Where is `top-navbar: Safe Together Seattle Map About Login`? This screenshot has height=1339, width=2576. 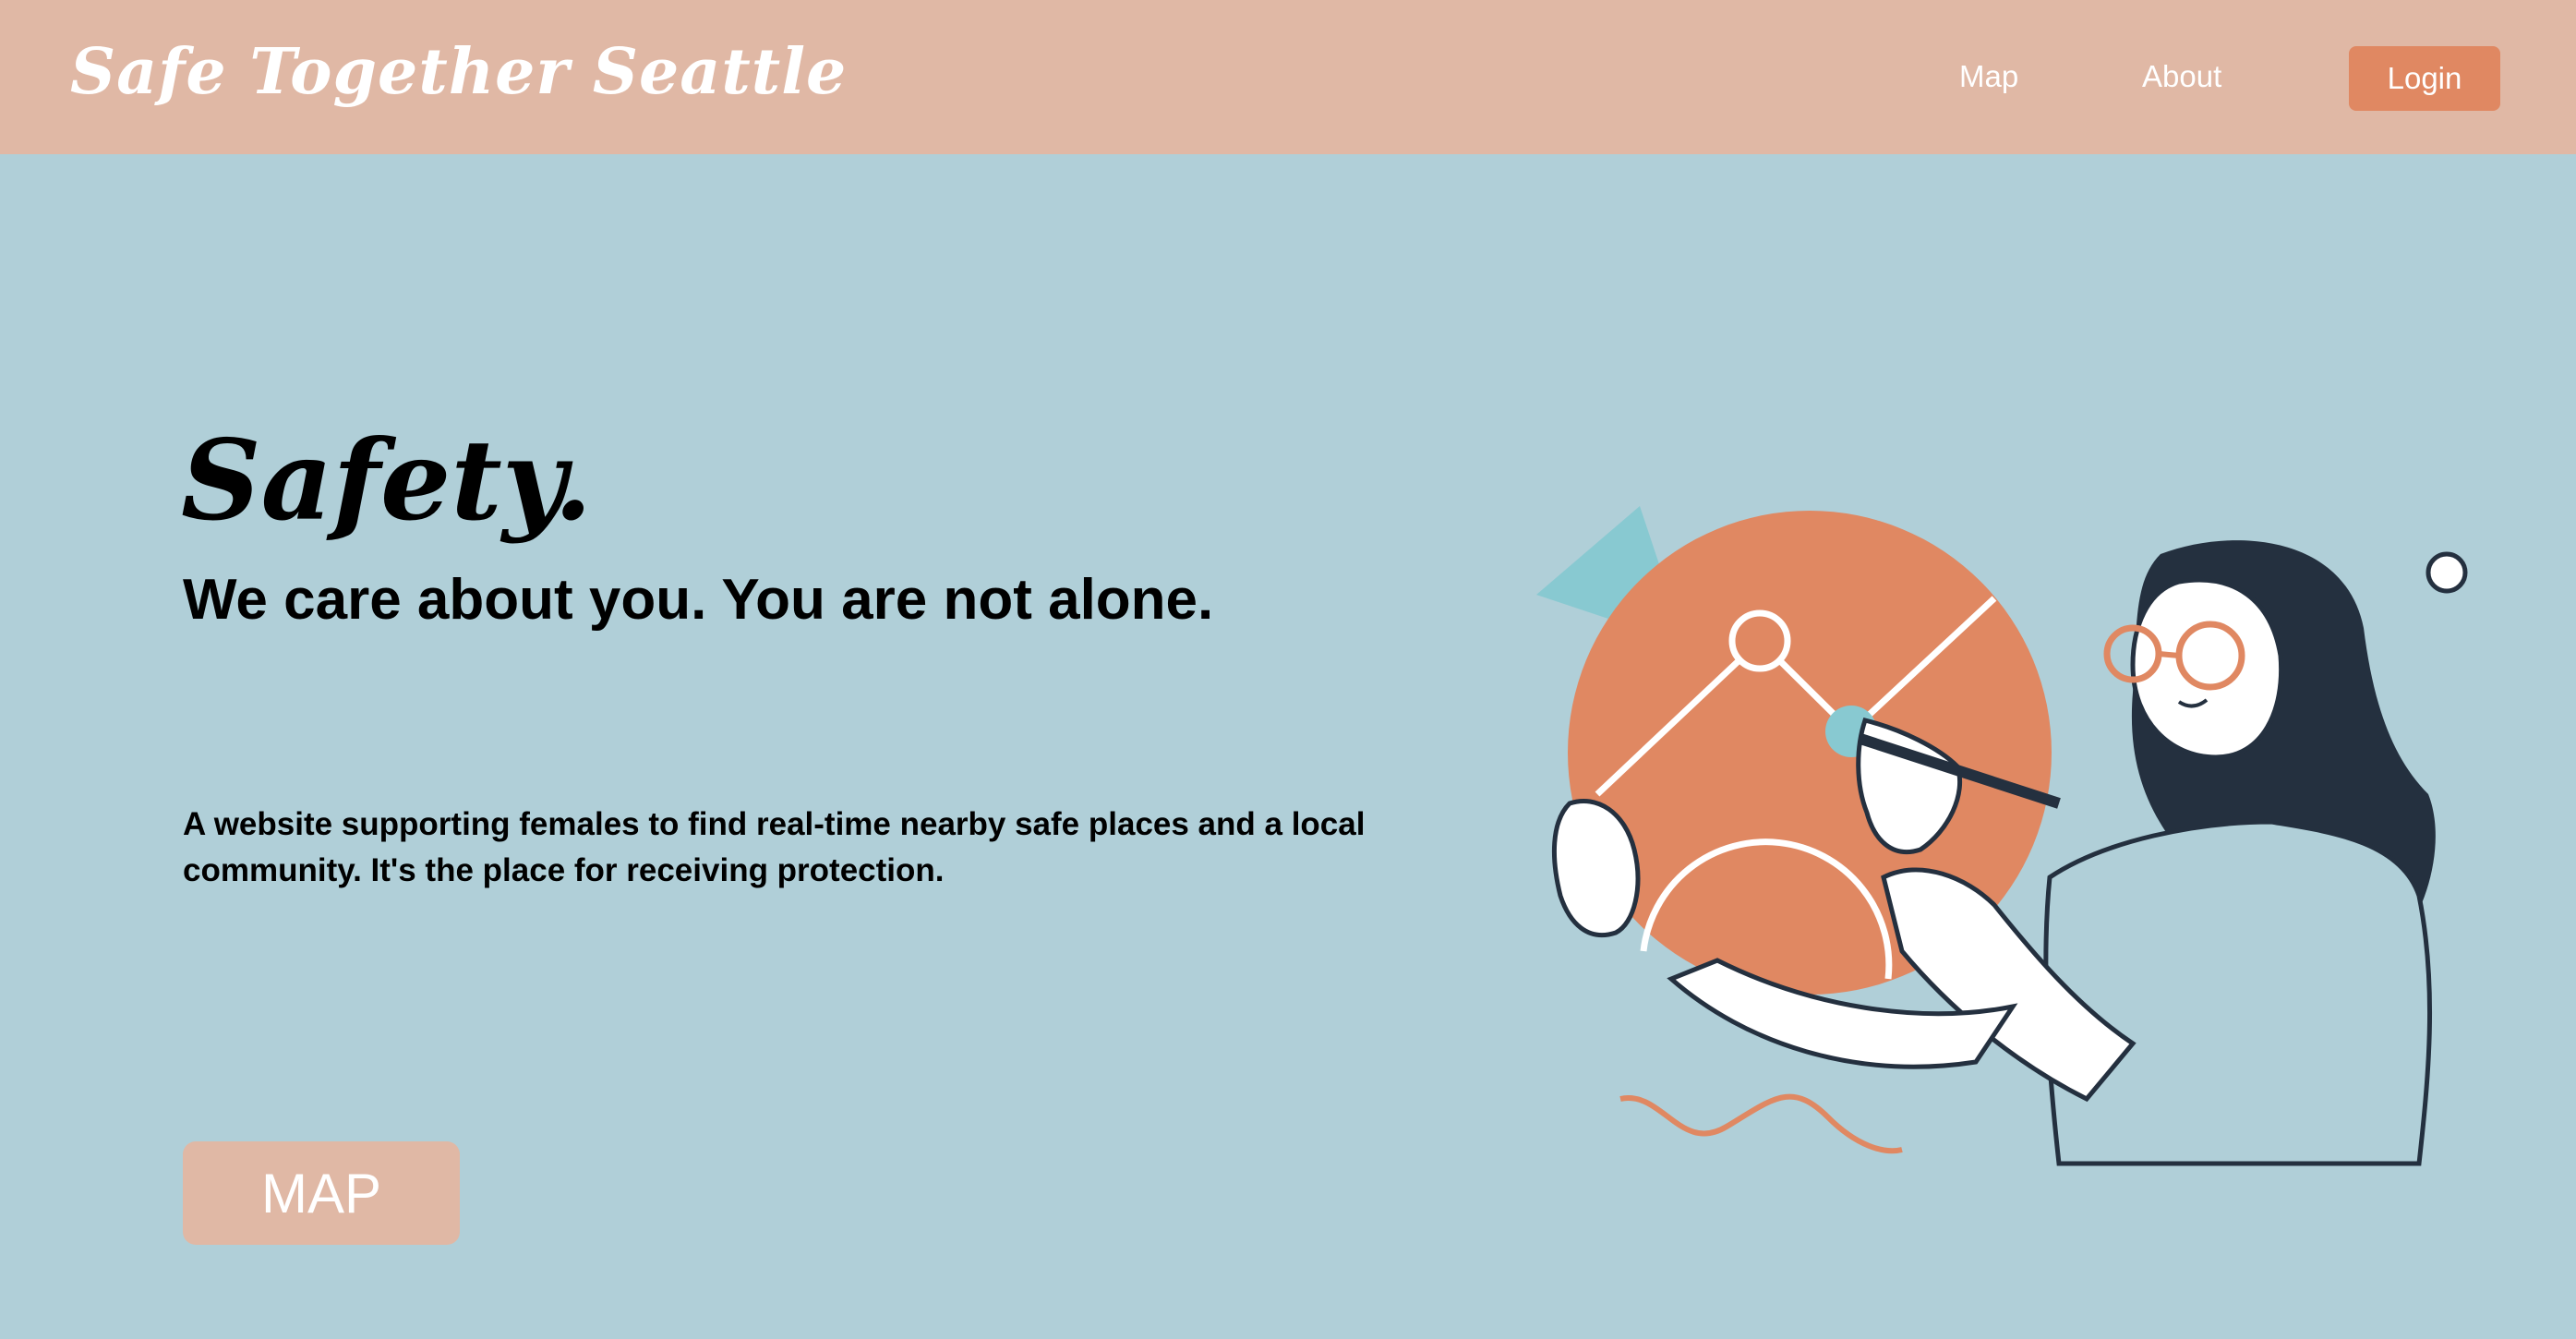
top-navbar: Safe Together Seattle Map About Login is located at coordinates (1288, 77).